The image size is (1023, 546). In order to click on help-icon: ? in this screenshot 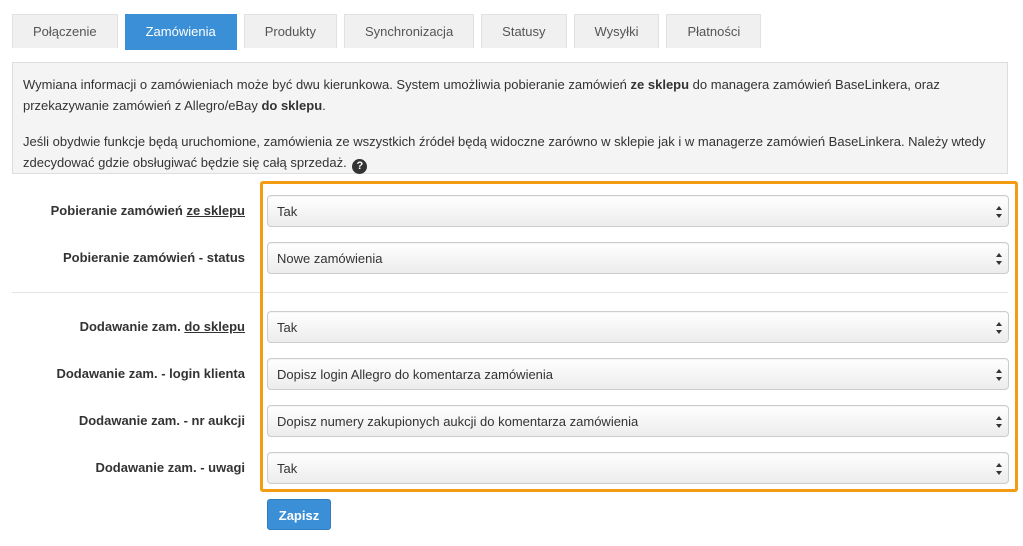, I will do `click(360, 166)`.